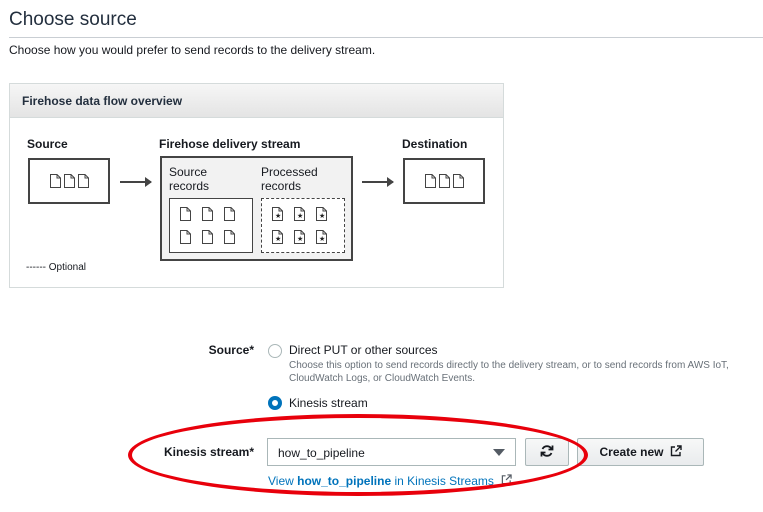 The height and width of the screenshot is (512, 763). What do you see at coordinates (275, 403) in the screenshot?
I see `radio-kinesis-stream` at bounding box center [275, 403].